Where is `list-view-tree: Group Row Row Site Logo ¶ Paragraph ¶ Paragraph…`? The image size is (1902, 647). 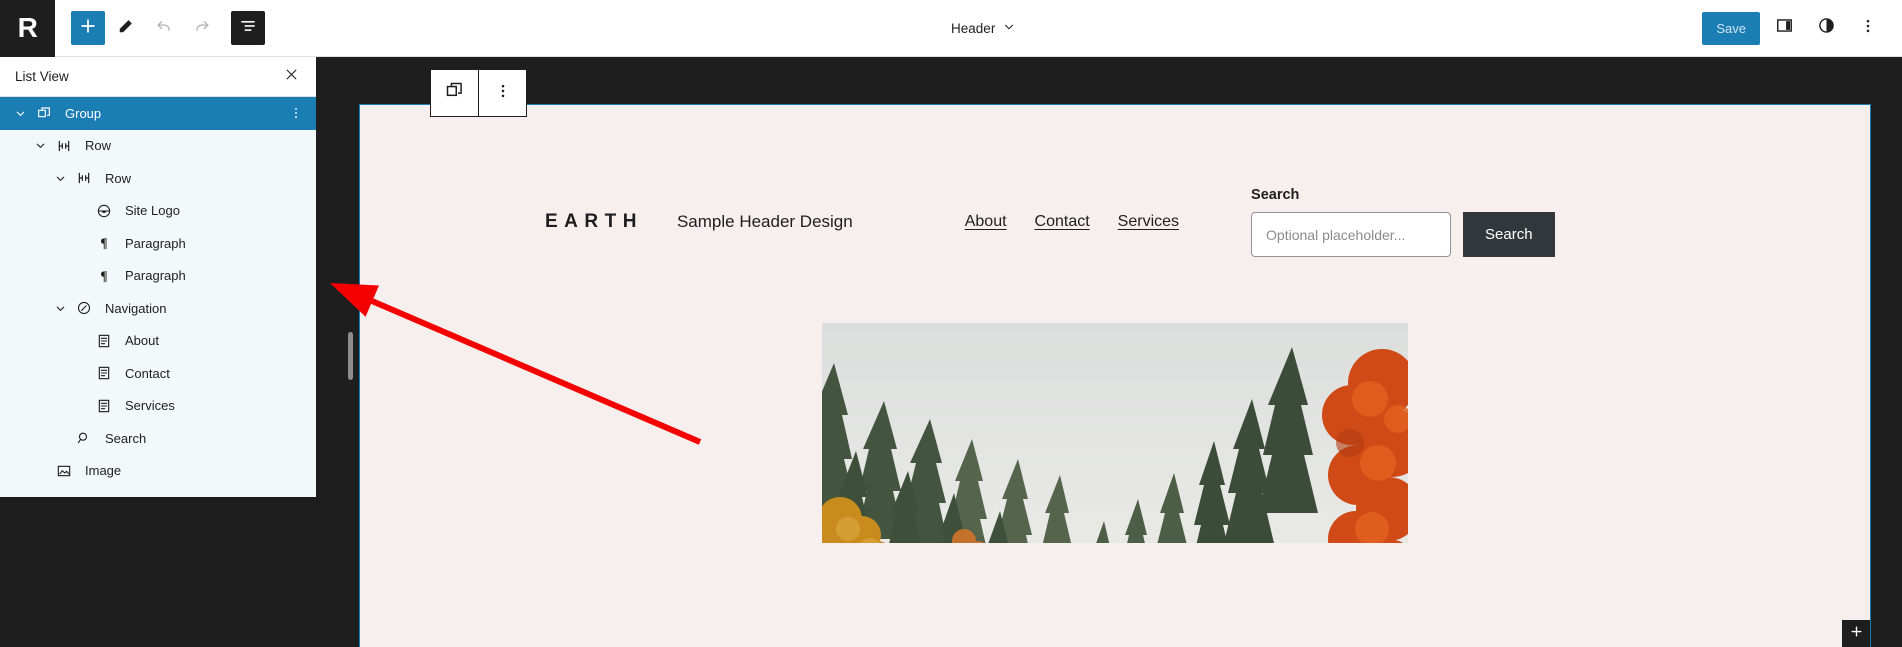 list-view-tree: Group Row Row Site Logo ¶ Paragraph ¶ Paragraph… is located at coordinates (158, 292).